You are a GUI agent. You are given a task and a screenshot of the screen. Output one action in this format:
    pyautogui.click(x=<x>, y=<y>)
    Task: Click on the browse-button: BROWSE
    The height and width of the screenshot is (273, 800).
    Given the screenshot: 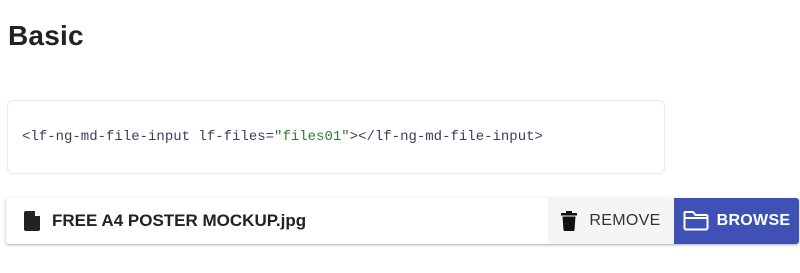 What is the action you would take?
    pyautogui.click(x=736, y=221)
    